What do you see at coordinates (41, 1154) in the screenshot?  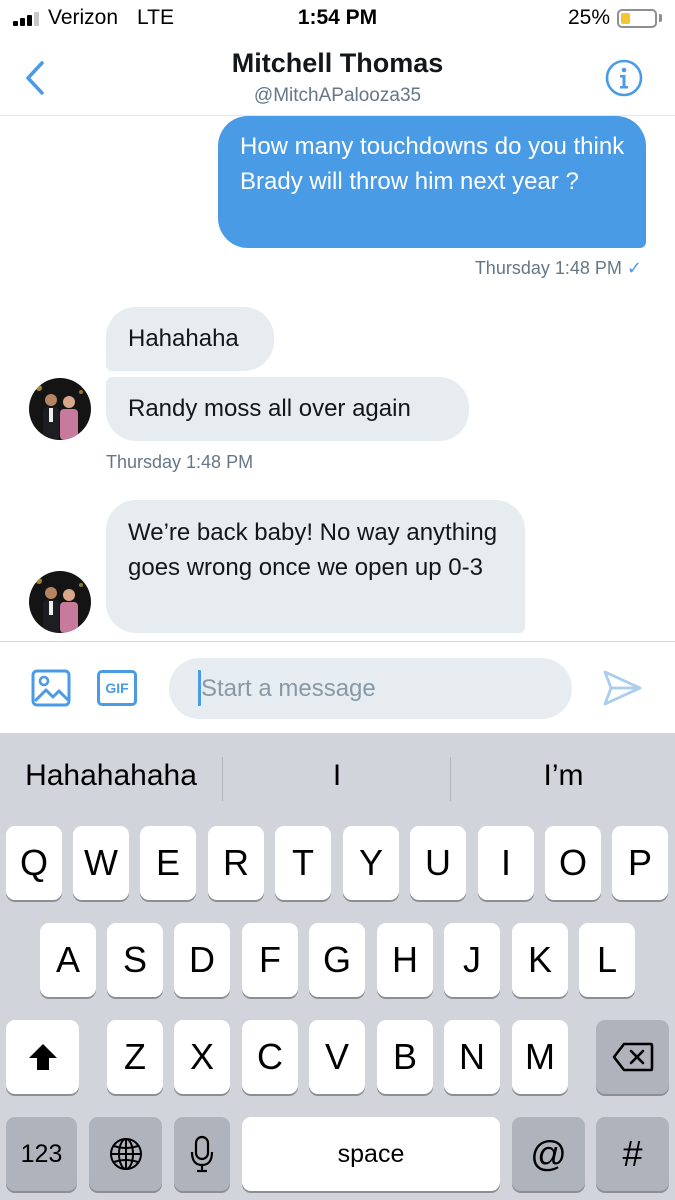 I see `numbers-key: 123` at bounding box center [41, 1154].